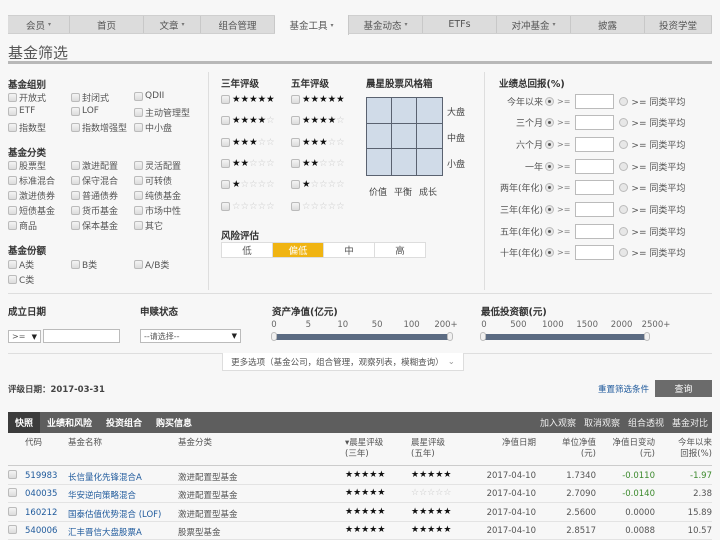  I want to click on risk-option: 高, so click(400, 250).